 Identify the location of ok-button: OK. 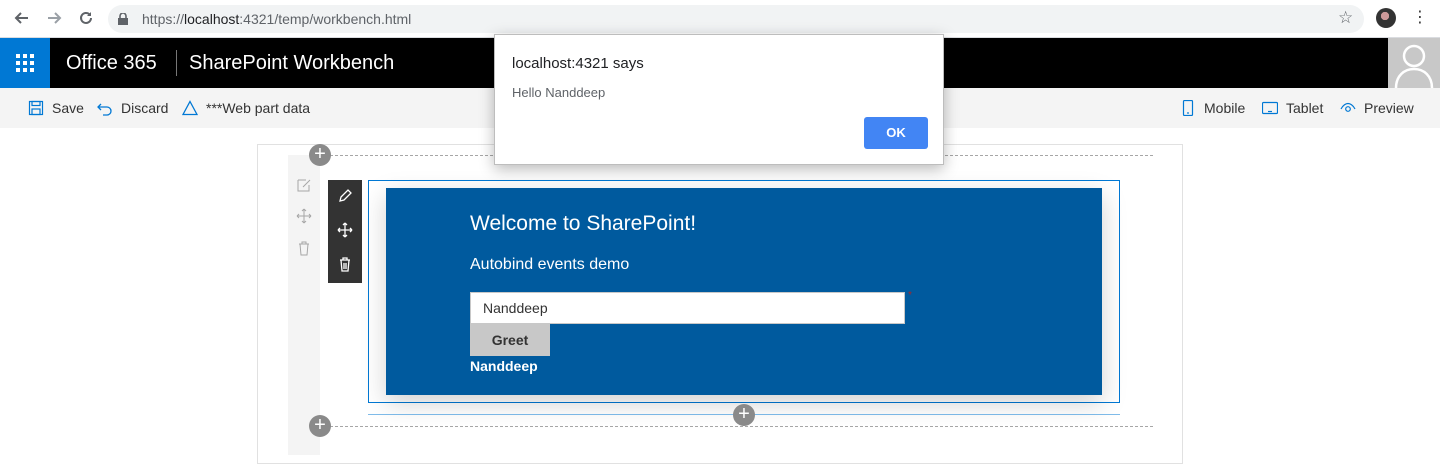
(896, 133).